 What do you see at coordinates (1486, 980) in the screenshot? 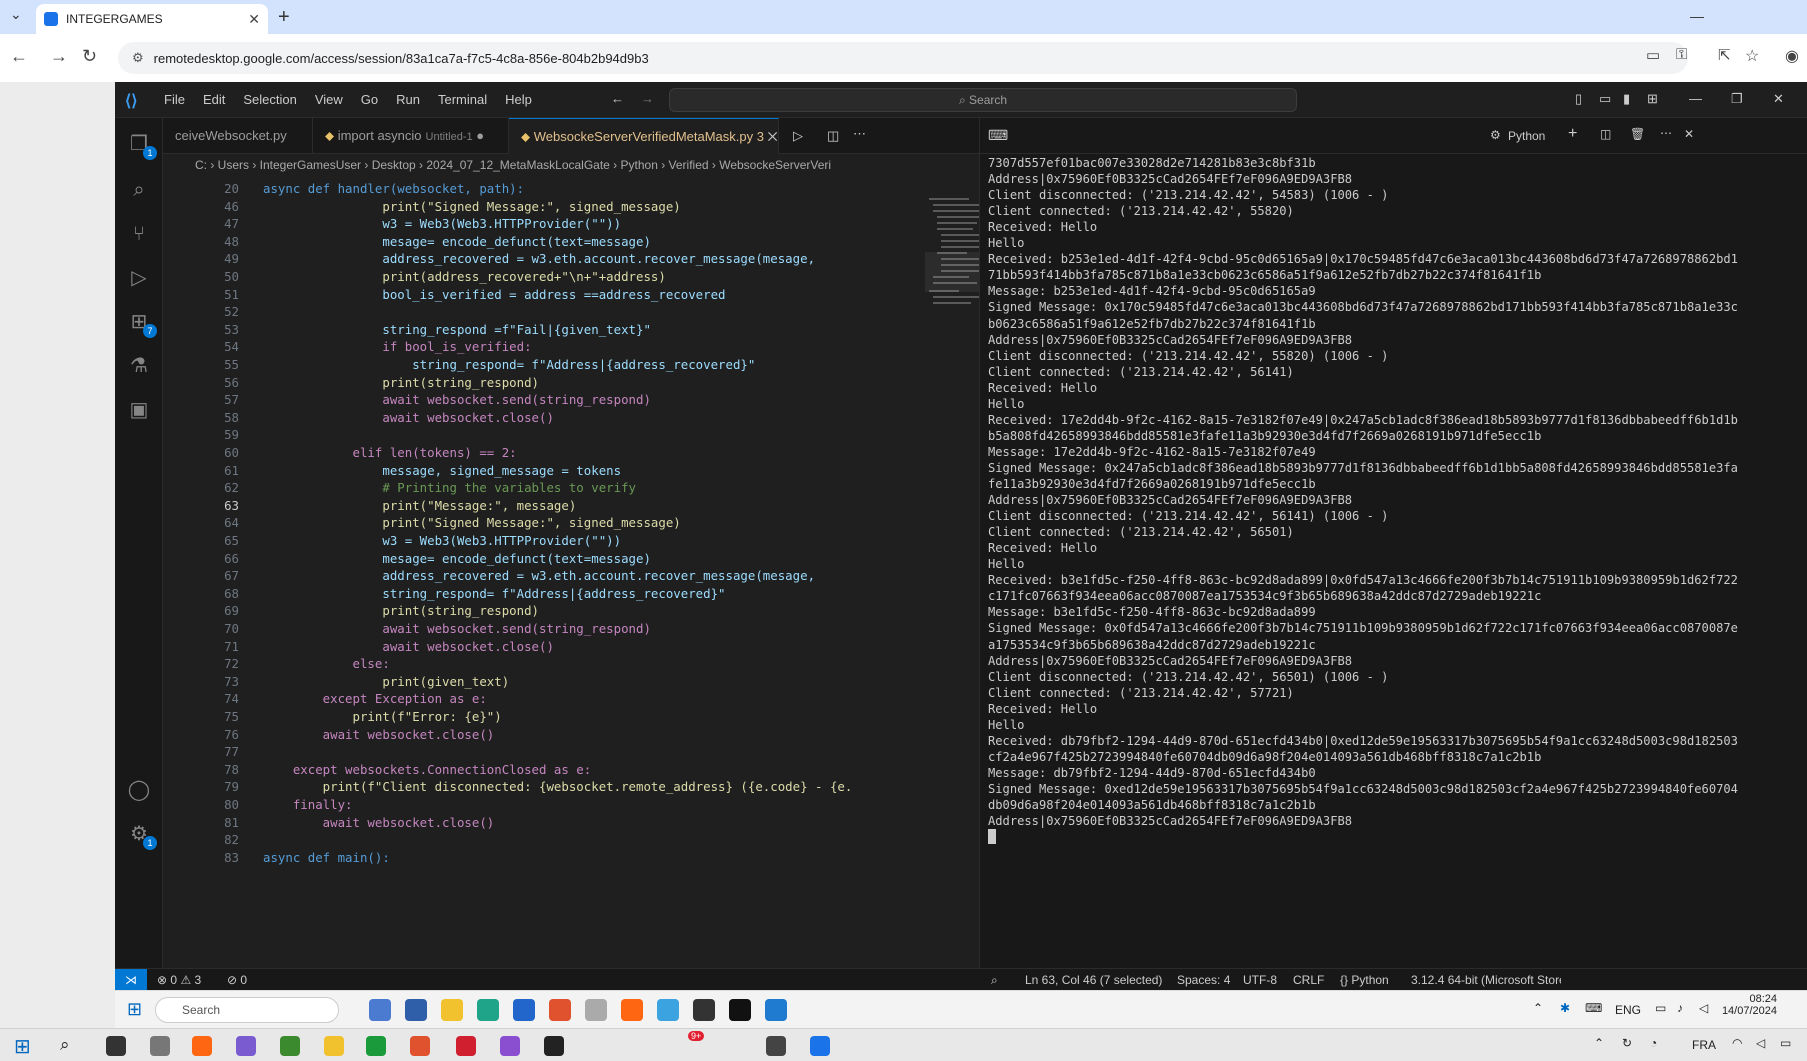
I see `python-interpreter: 3.12.4 64-bit (Microsoft Store)` at bounding box center [1486, 980].